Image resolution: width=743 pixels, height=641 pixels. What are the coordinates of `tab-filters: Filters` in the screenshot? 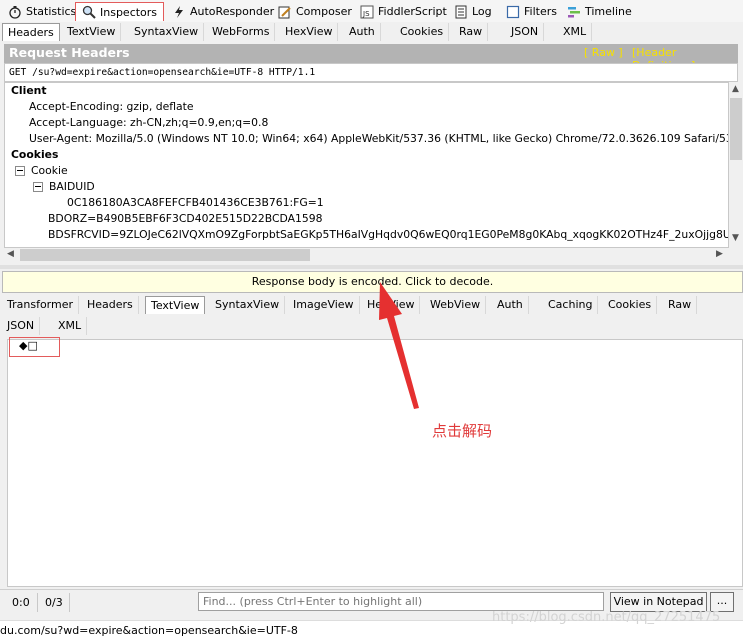 It's located at (531, 11).